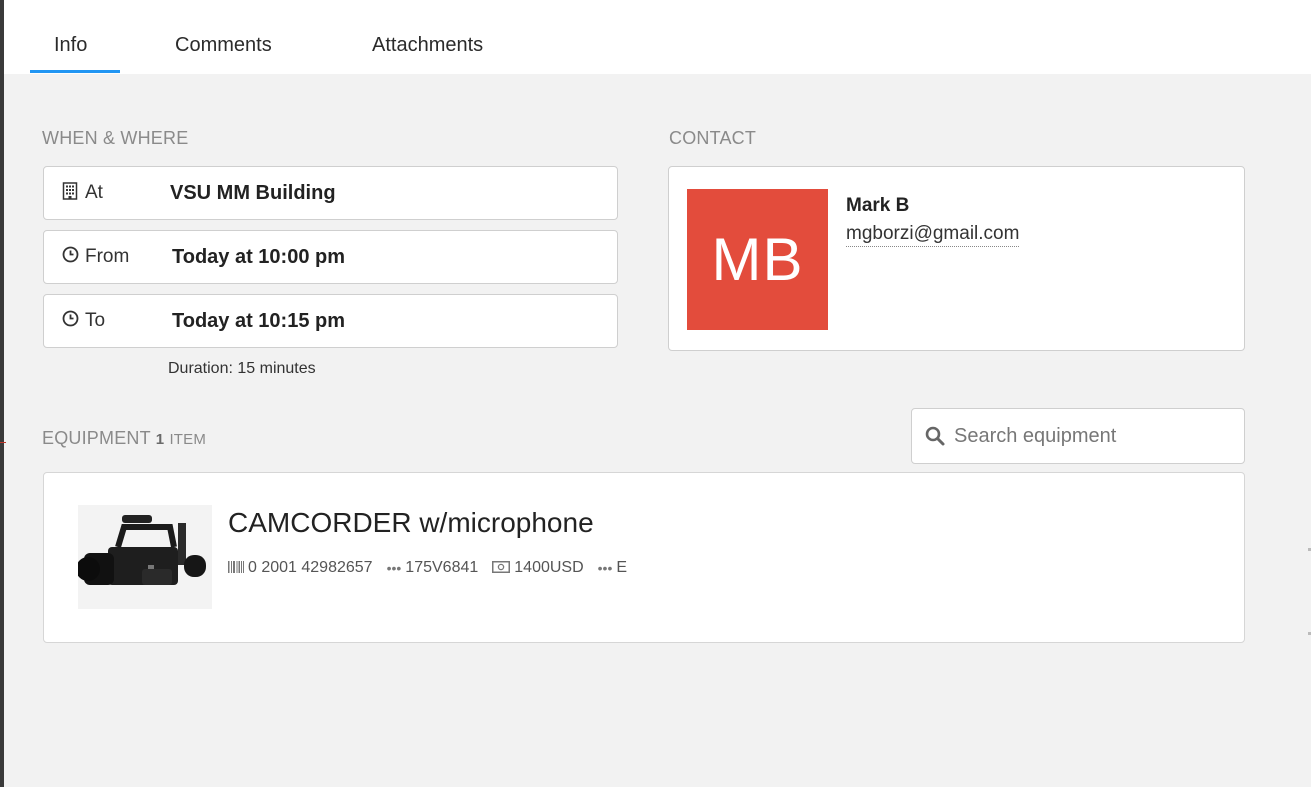 This screenshot has width=1311, height=787. Describe the element at coordinates (933, 235) in the screenshot. I see `contact-email-link: mgborzi@gmail.com` at that location.